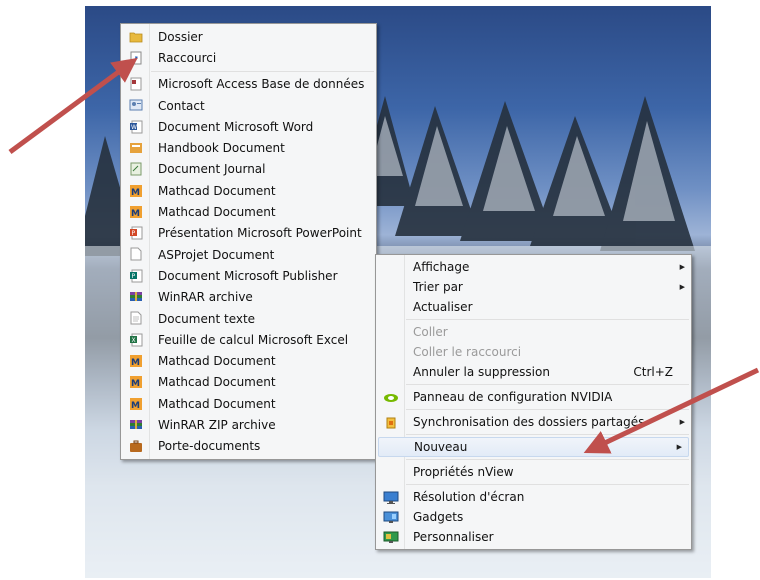 Image resolution: width=760 pixels, height=580 pixels. What do you see at coordinates (248, 233) in the screenshot?
I see `new-powerpoint-presentation-item: P Présentation Microsoft PowerPoint` at bounding box center [248, 233].